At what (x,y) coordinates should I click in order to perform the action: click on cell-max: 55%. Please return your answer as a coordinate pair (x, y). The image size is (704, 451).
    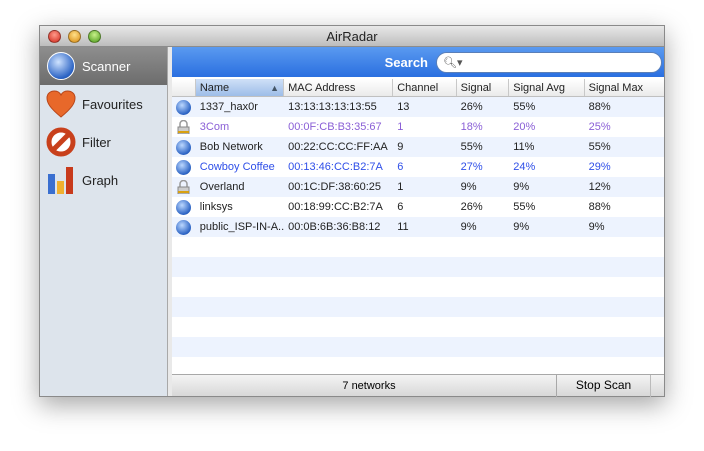
    Looking at the image, I should click on (599, 147).